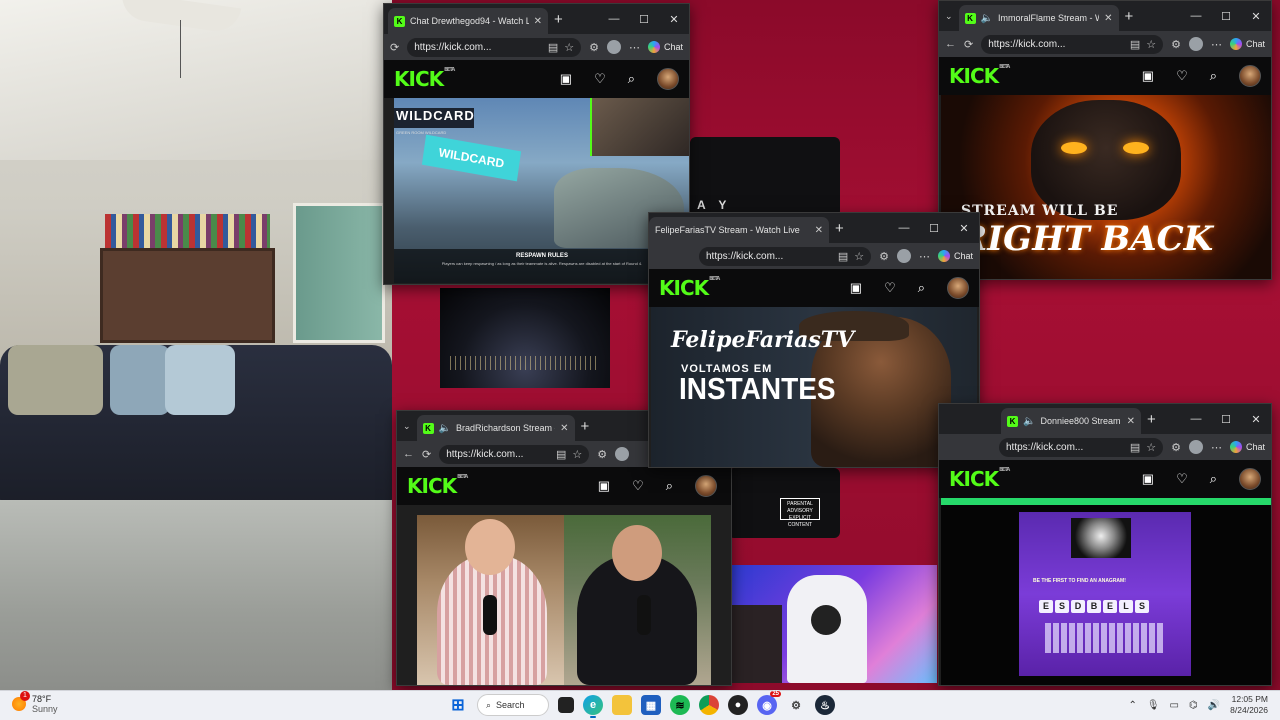 This screenshot has width=1280, height=720. I want to click on file-explorer-icon, so click(622, 705).